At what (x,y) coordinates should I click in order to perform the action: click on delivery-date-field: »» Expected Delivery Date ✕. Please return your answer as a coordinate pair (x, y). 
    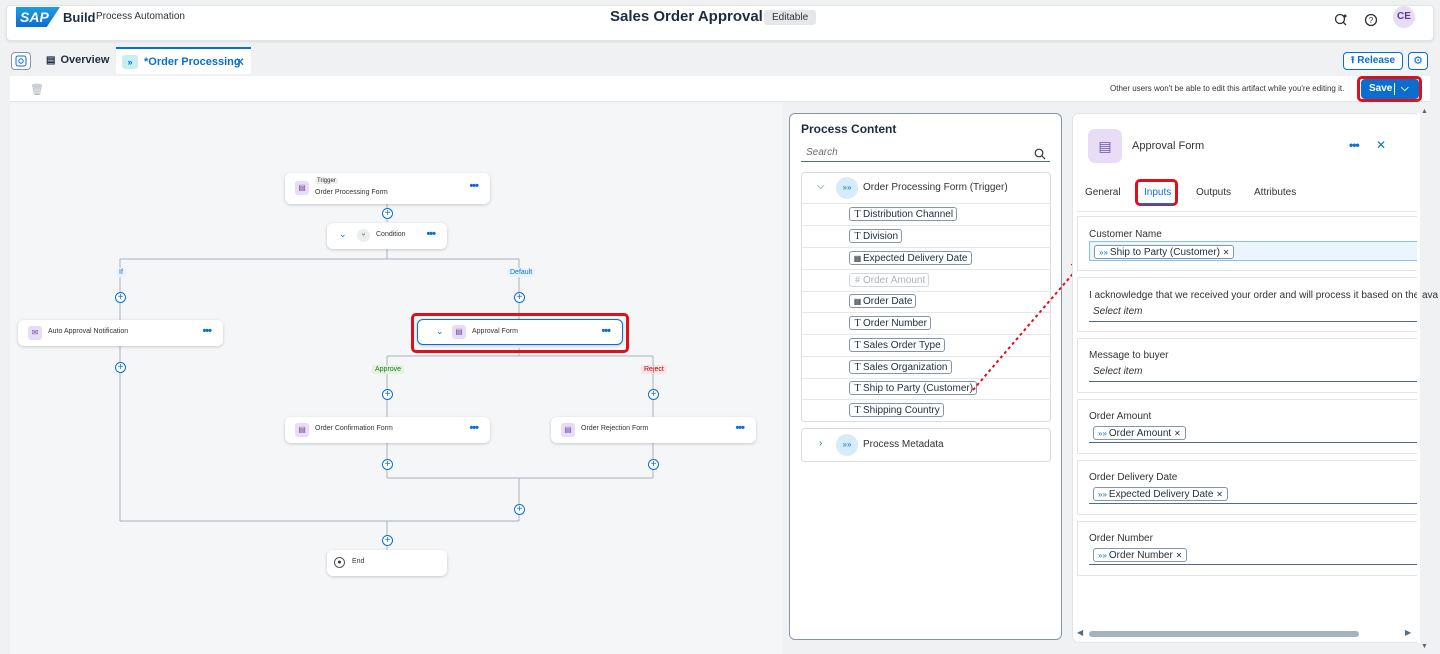
    Looking at the image, I should click on (1254, 494).